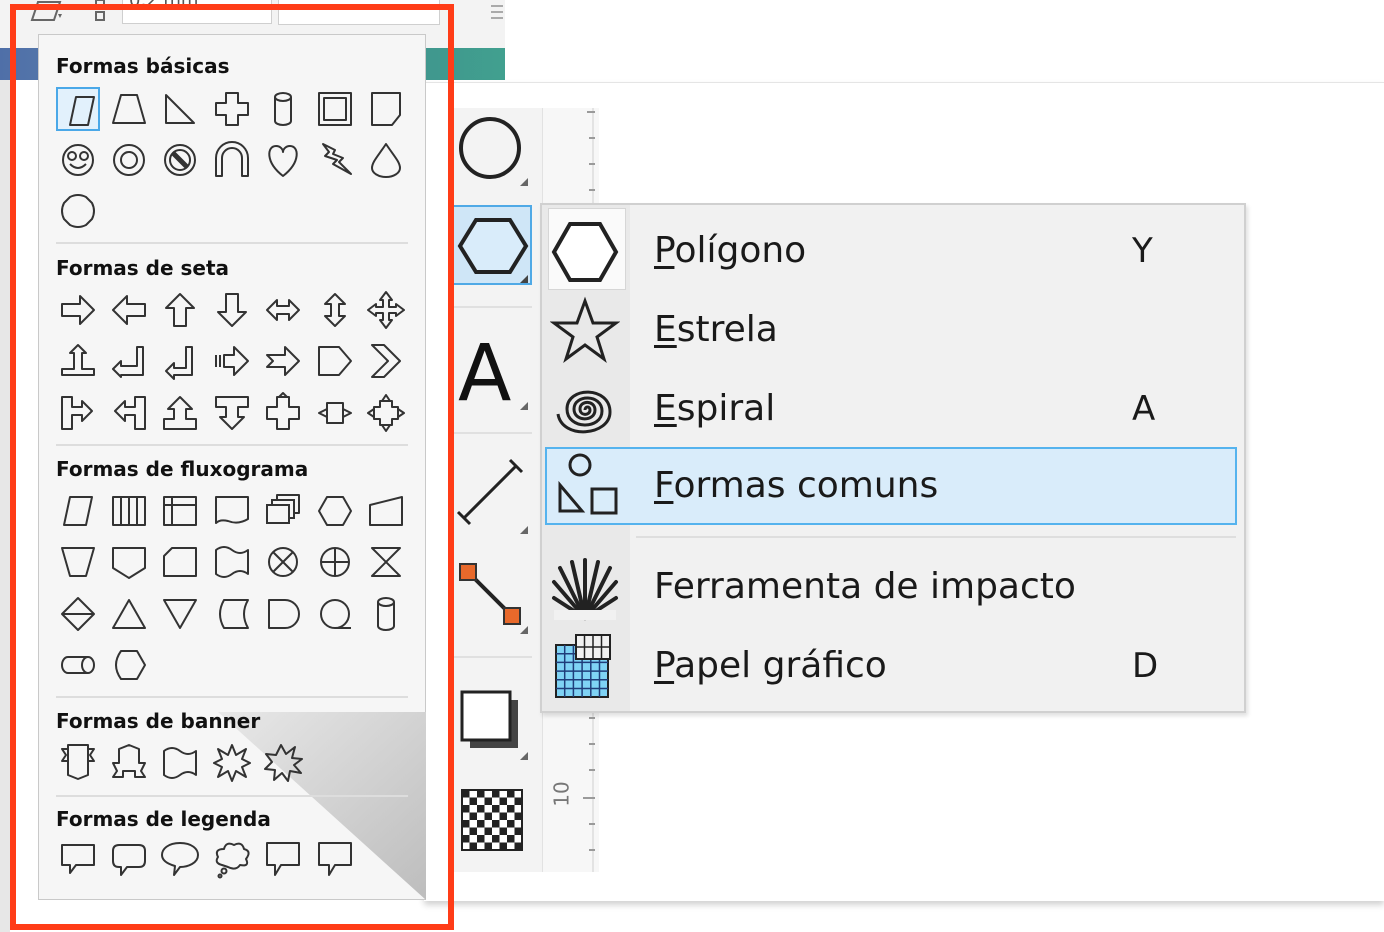 The image size is (1384, 932). Describe the element at coordinates (484, 369) in the screenshot. I see `svg-text: A` at that location.